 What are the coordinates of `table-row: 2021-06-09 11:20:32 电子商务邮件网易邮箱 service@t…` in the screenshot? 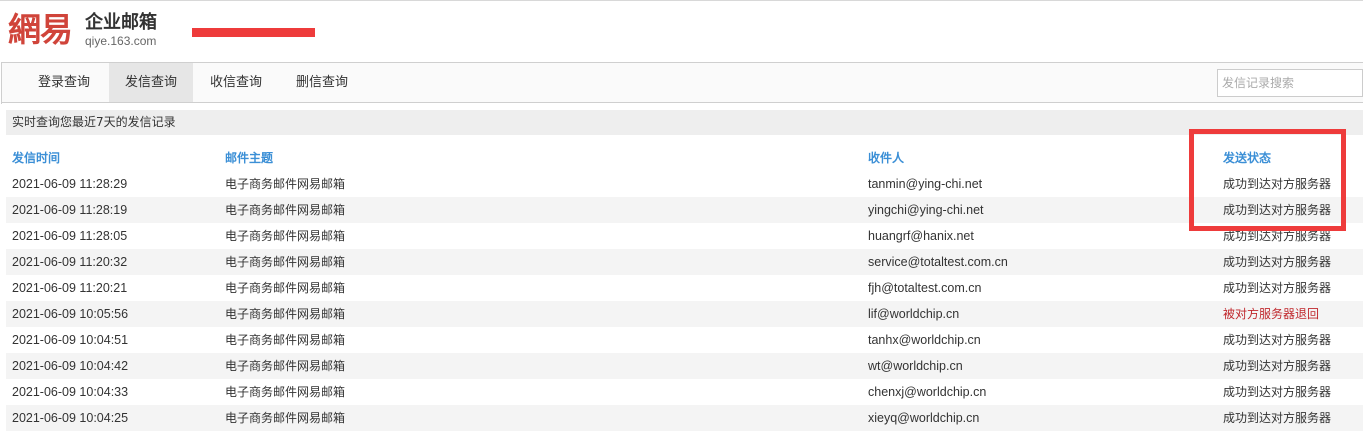 It's located at (684, 262).